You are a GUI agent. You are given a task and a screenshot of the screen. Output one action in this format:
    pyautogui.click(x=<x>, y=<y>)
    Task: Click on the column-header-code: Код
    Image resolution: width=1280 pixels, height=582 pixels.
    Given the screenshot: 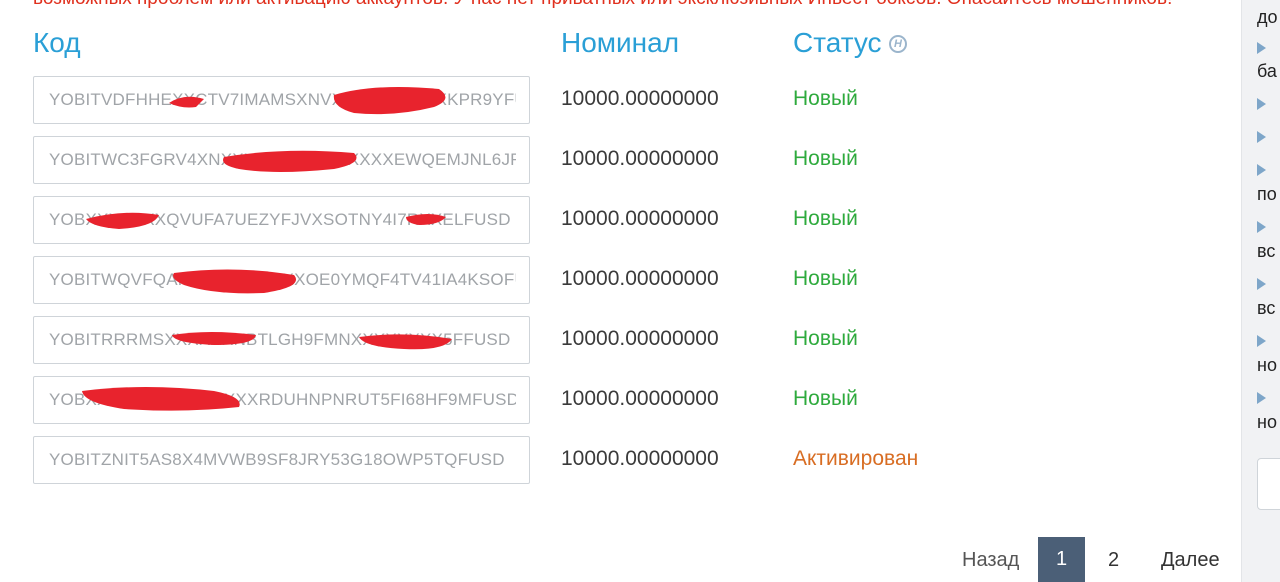 What is the action you would take?
    pyautogui.click(x=57, y=42)
    